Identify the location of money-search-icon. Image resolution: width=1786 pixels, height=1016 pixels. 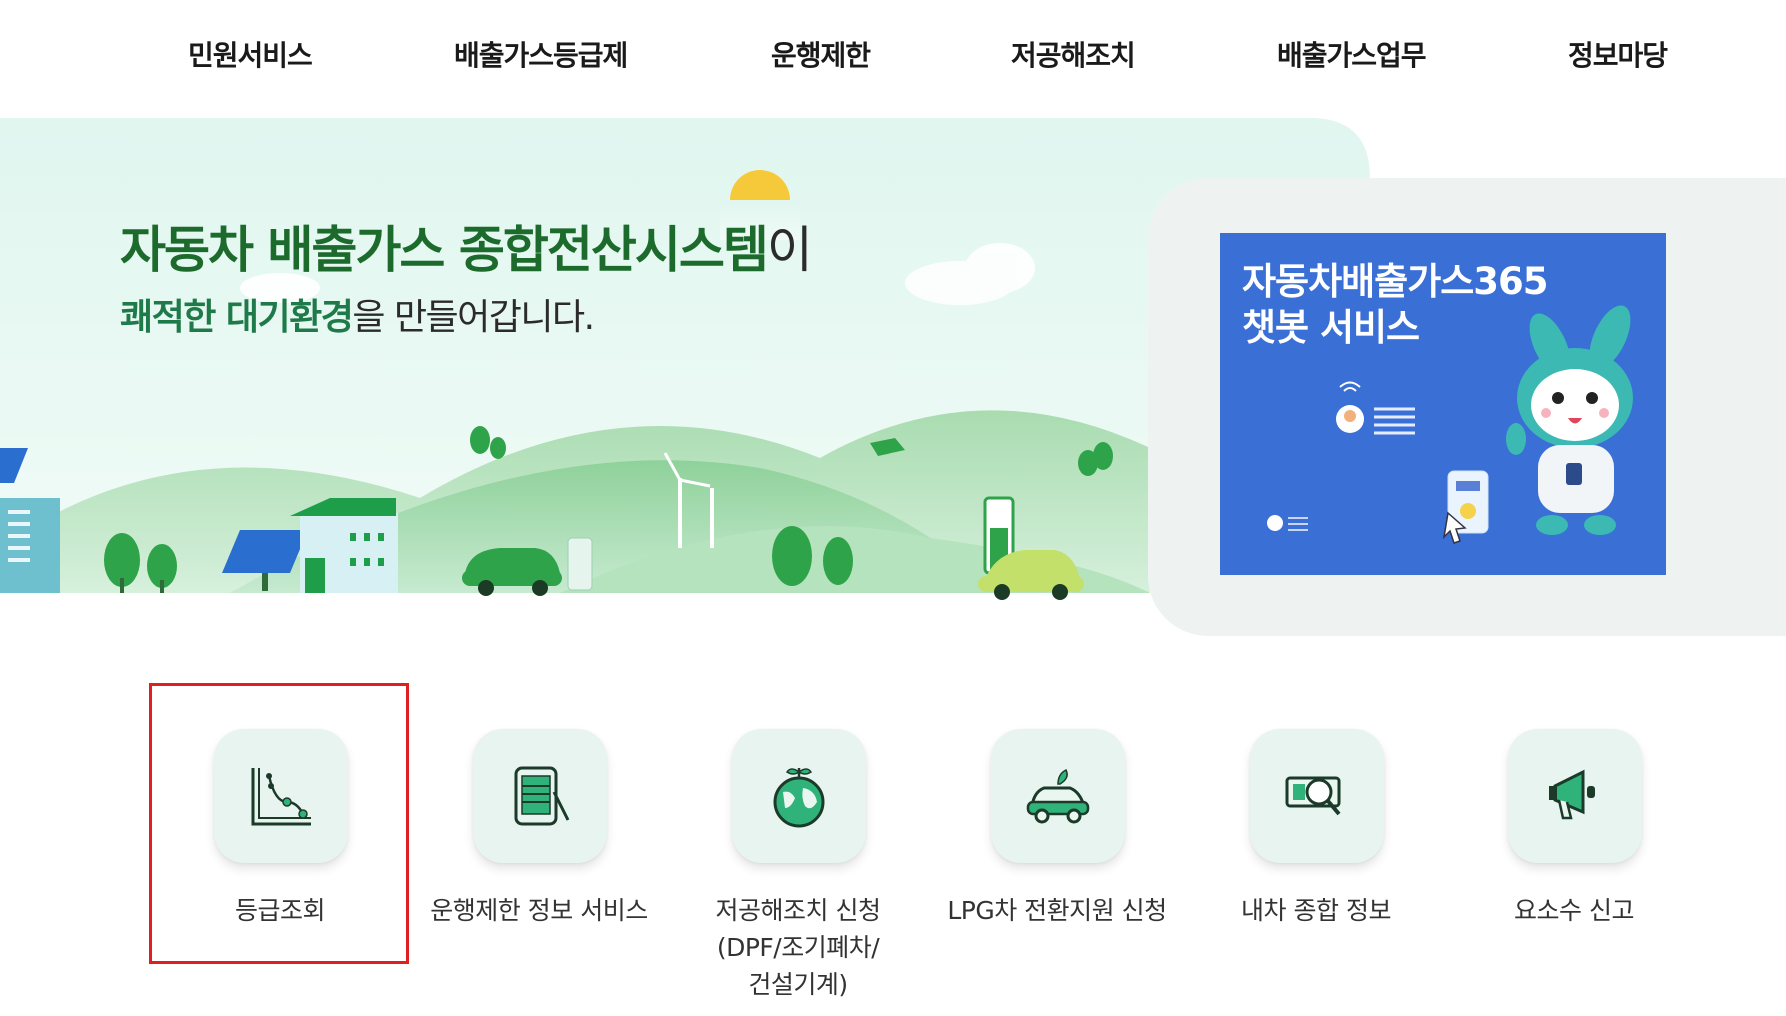
(1313, 796).